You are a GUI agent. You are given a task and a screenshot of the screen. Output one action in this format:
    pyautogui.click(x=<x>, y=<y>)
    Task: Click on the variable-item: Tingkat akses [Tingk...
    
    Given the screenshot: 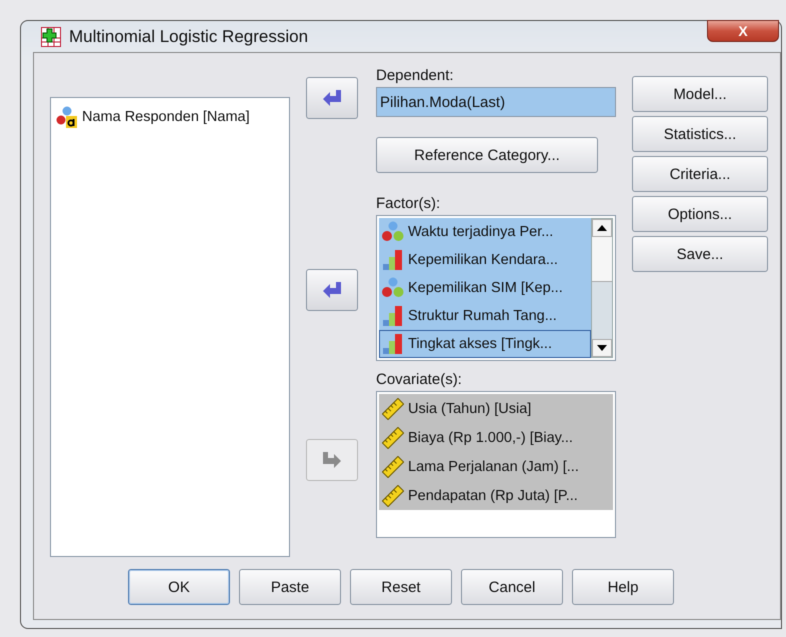 What is the action you would take?
    pyautogui.click(x=485, y=344)
    